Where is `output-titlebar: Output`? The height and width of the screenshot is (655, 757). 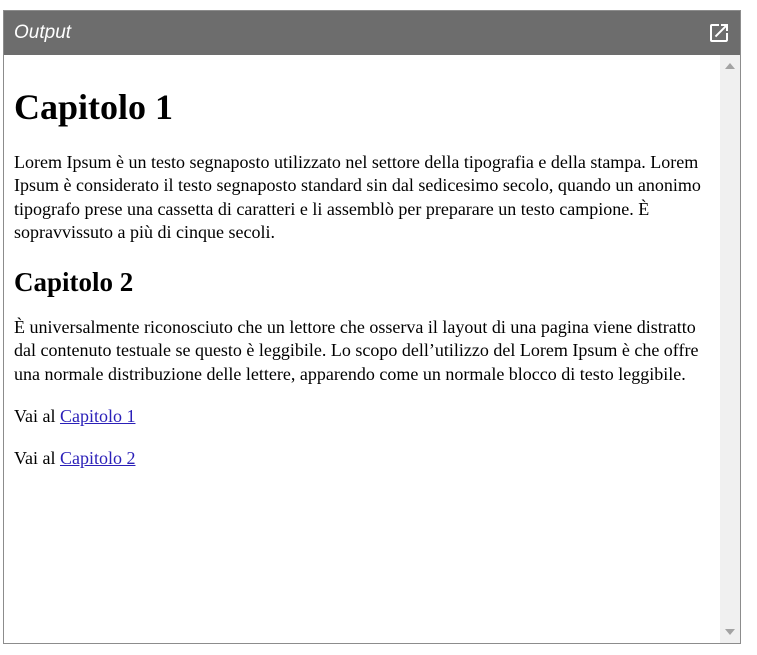
output-titlebar: Output is located at coordinates (372, 33).